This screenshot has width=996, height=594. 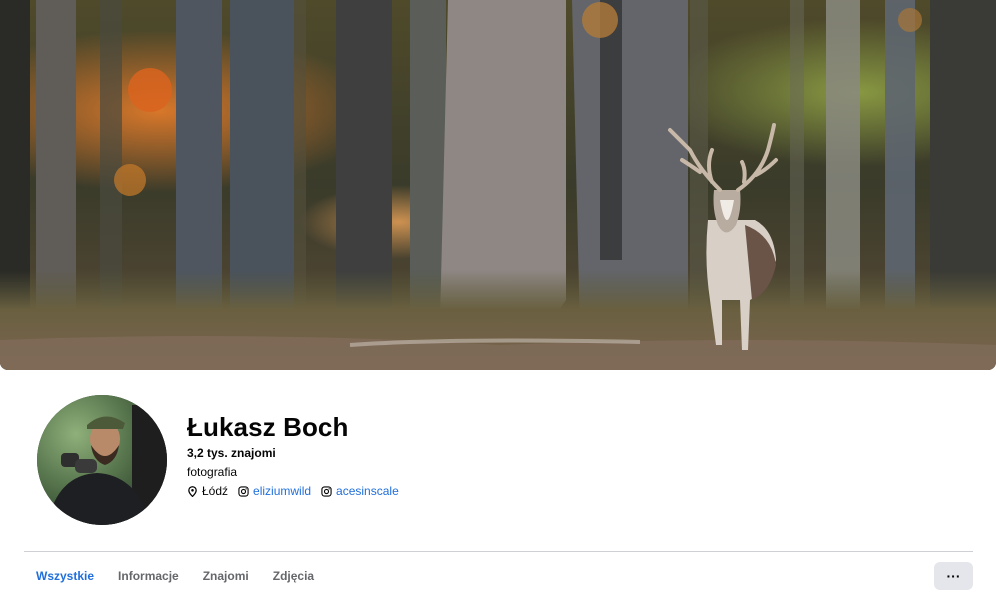 I want to click on profile-name: Łukasz Boch, so click(x=268, y=427).